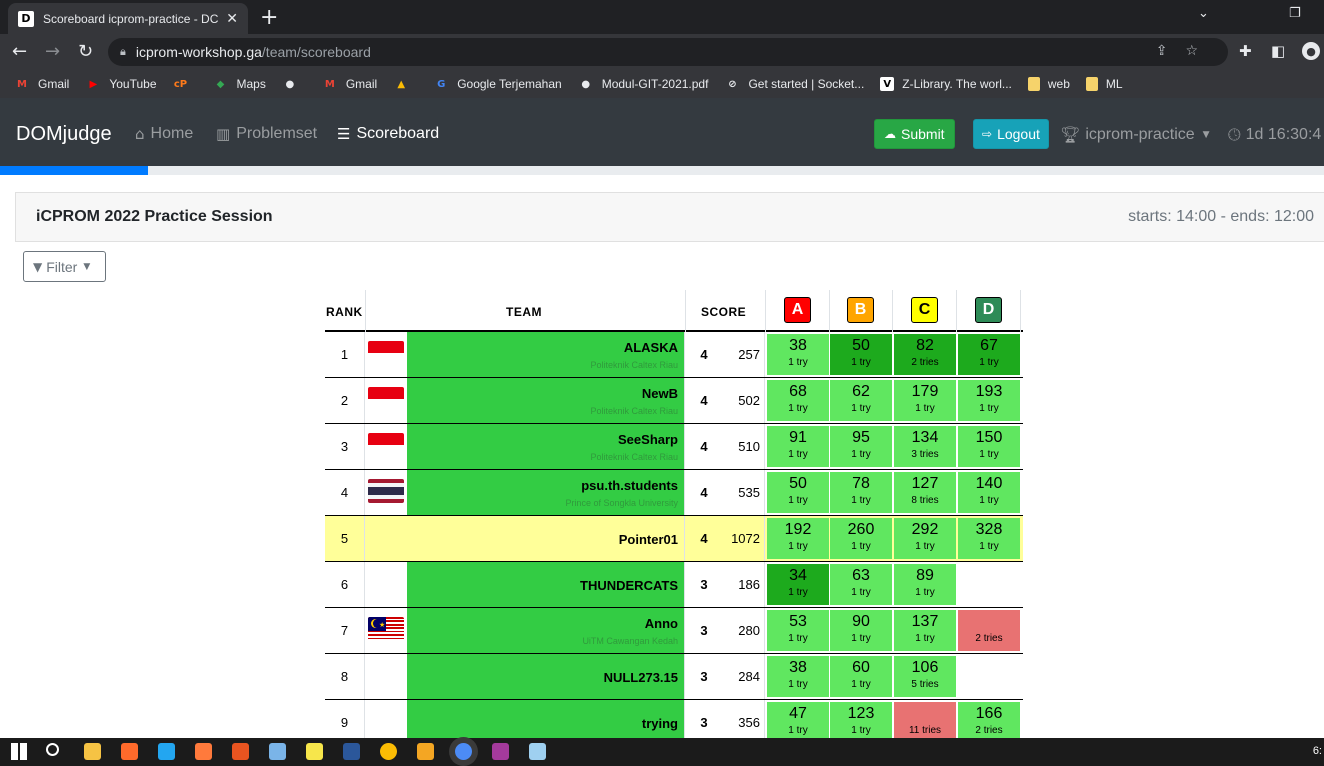 The width and height of the screenshot is (1324, 766). What do you see at coordinates (120, 84) in the screenshot?
I see `bookmark-item: ▶ YouTube` at bounding box center [120, 84].